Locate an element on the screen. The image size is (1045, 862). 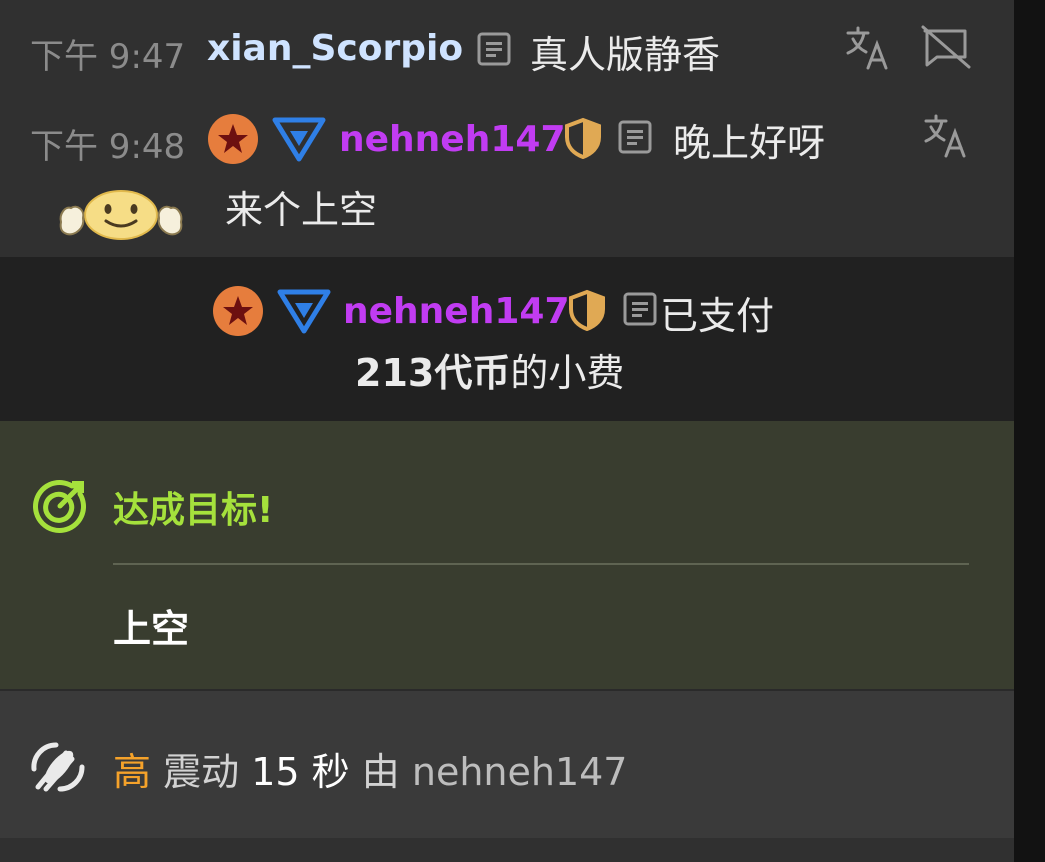
message-time: 下午 9:47 is located at coordinates (108, 57).